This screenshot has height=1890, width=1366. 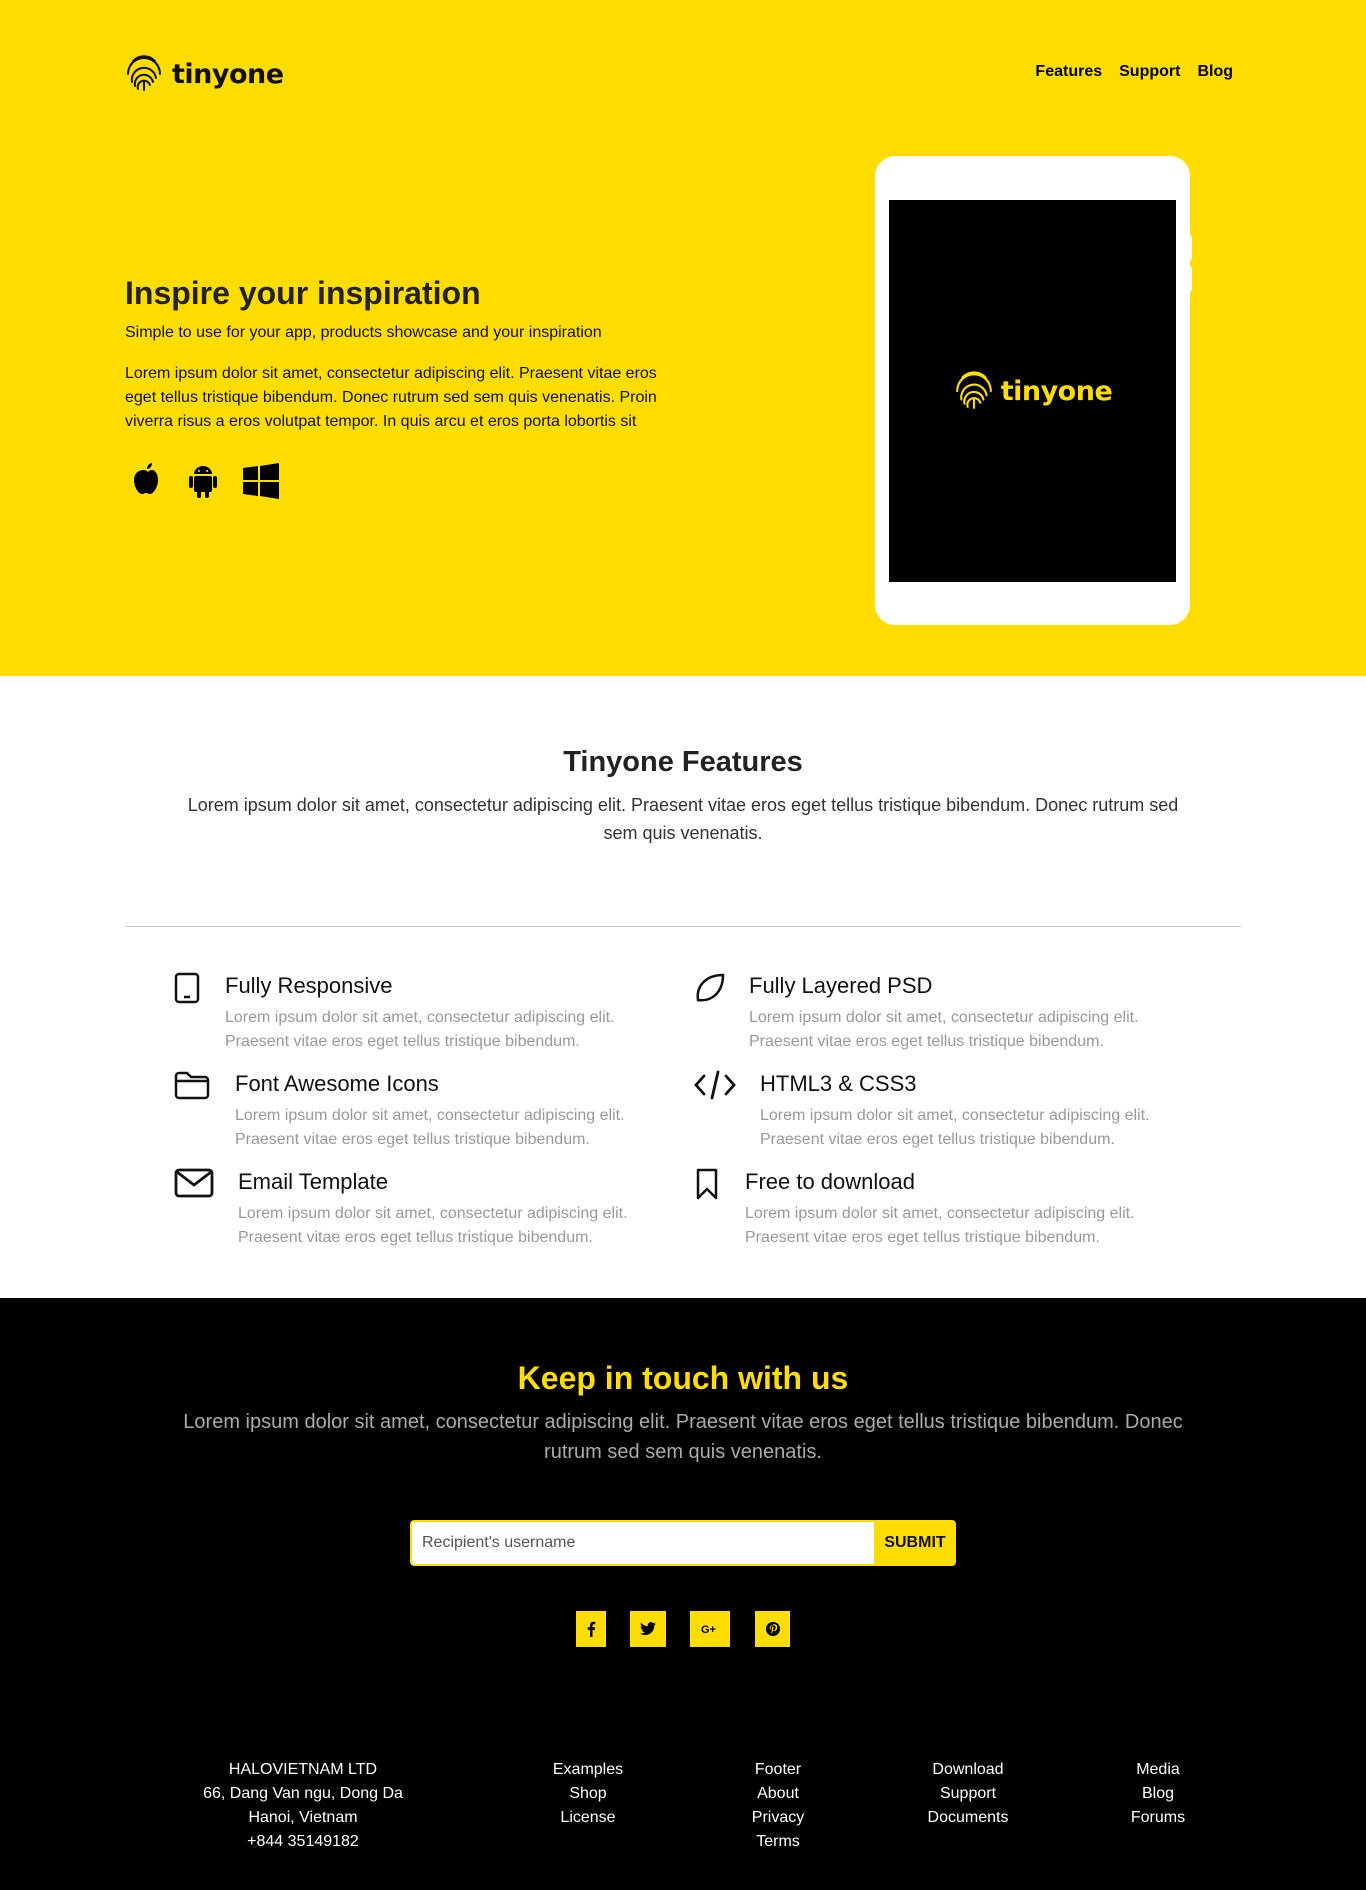 I want to click on nav-features: Features, so click(x=1068, y=72).